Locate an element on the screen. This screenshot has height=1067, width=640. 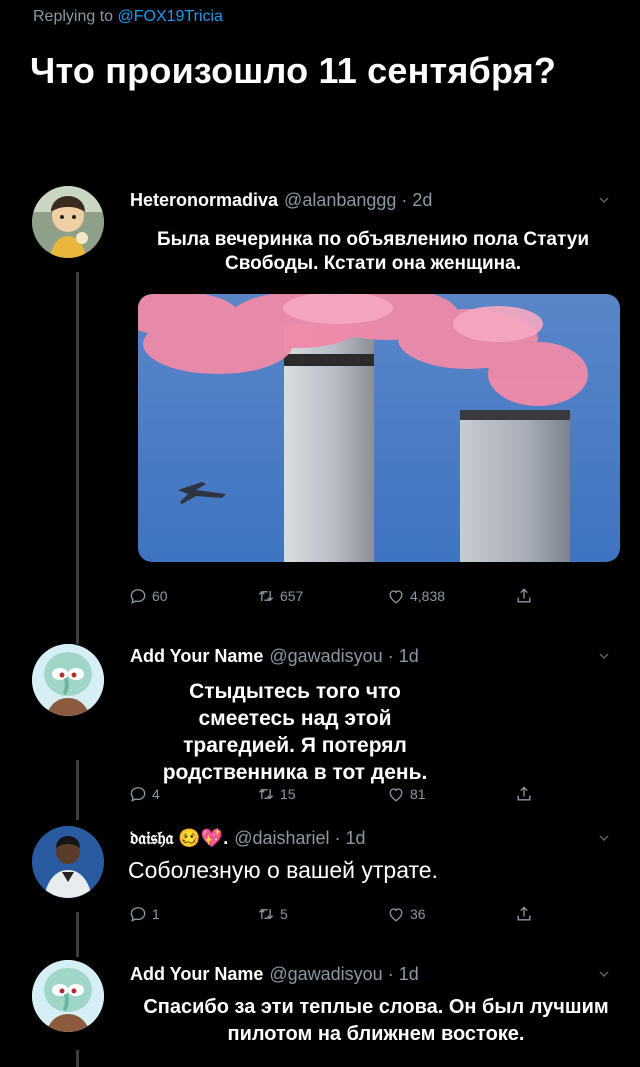
retweet-action: 15 is located at coordinates (276, 794).